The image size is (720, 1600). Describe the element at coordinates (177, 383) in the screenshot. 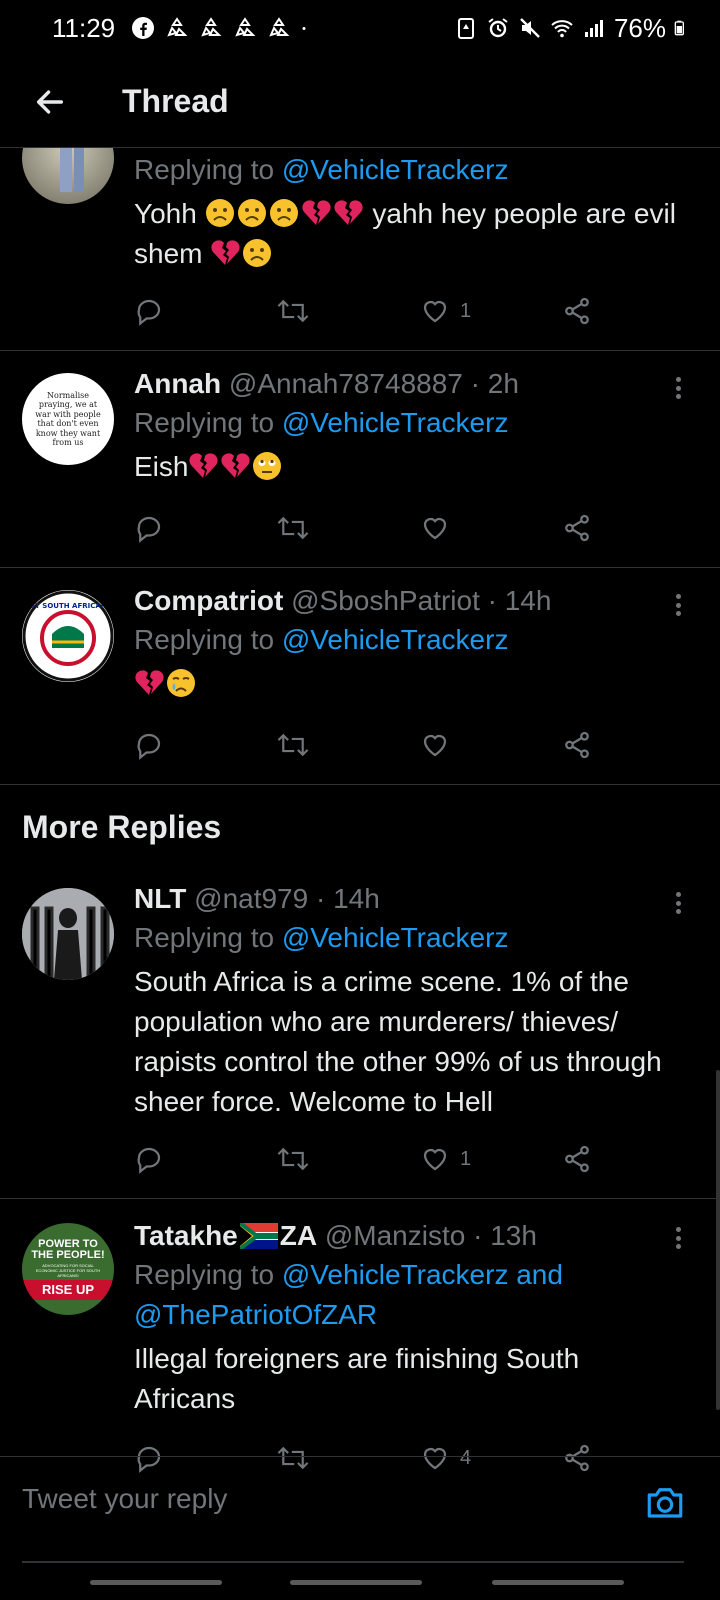

I see `display-name: Annah` at that location.